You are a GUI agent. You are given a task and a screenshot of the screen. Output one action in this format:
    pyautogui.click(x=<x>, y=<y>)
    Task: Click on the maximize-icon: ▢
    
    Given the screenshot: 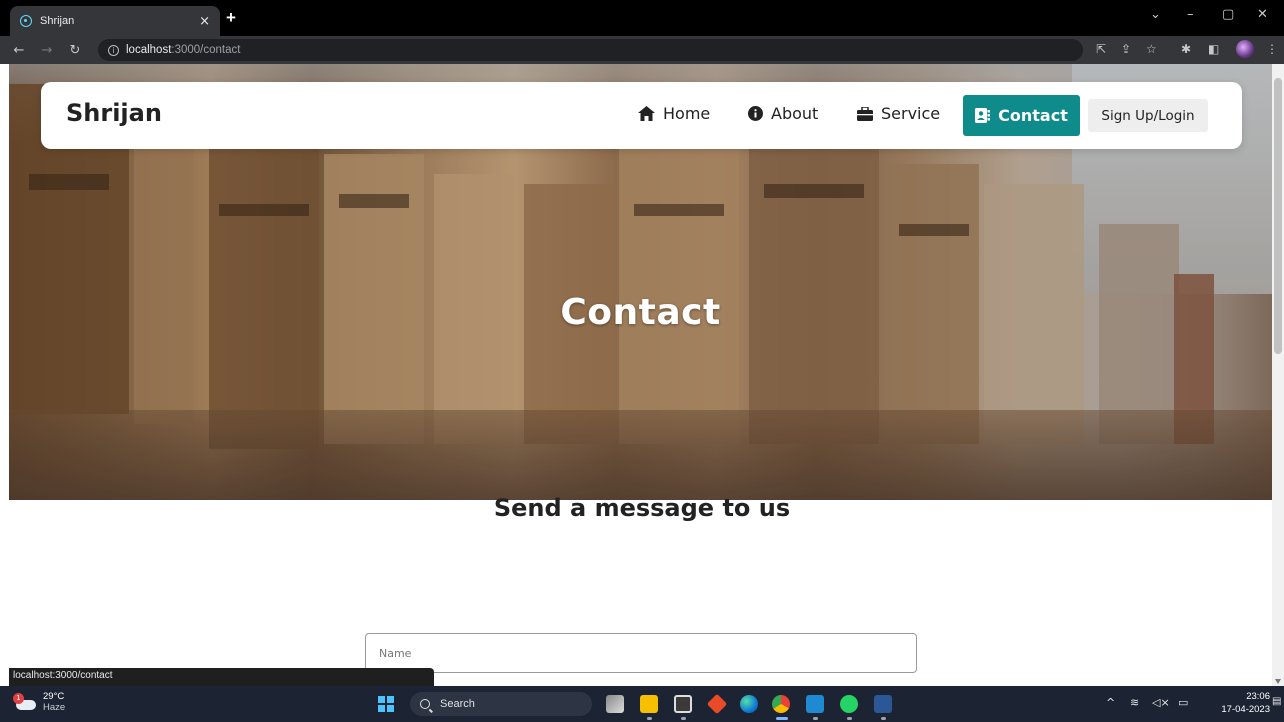 What is the action you would take?
    pyautogui.click(x=1228, y=14)
    